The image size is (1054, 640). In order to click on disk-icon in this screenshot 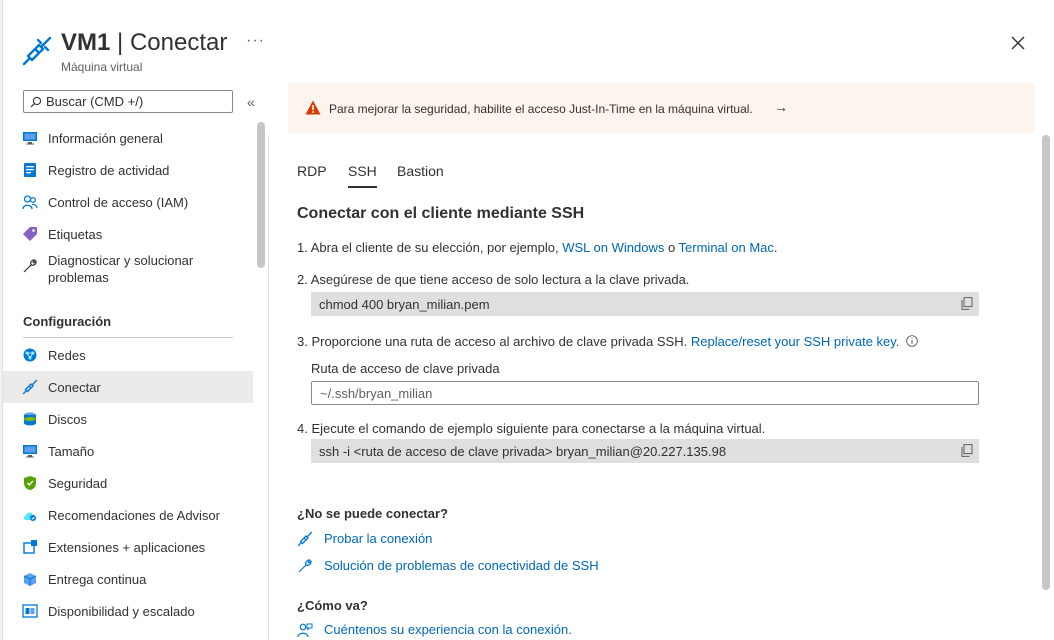, I will do `click(30, 419)`.